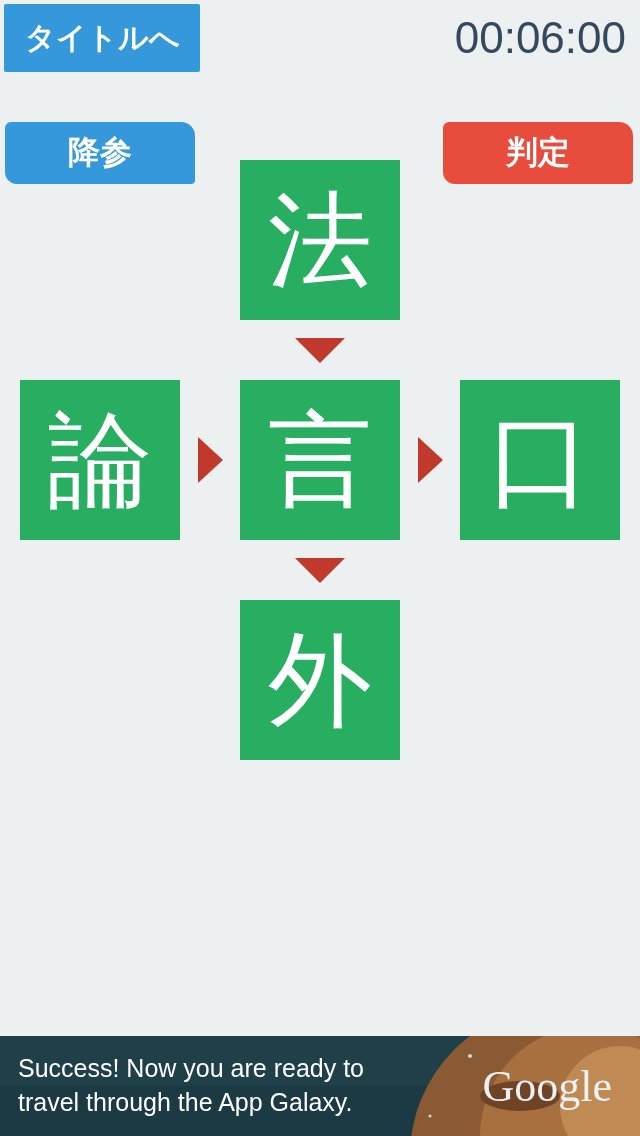 This screenshot has height=1136, width=640. I want to click on kanji-tile: 言, so click(320, 460).